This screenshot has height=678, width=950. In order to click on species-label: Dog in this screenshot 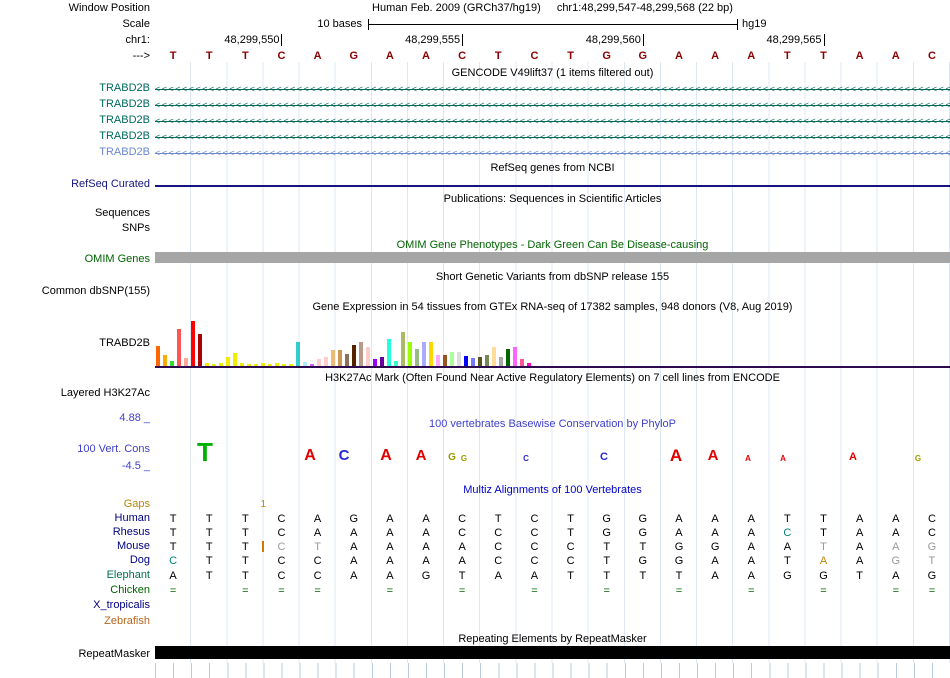, I will do `click(75, 560)`.